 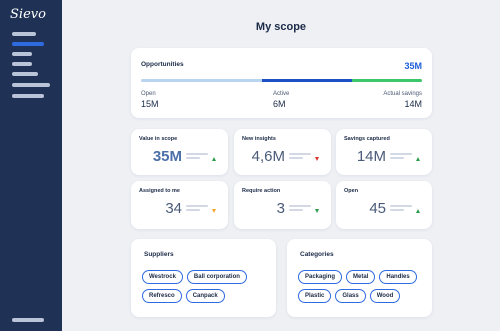 I want to click on metric-card-new-insights: New insights 4,6M, so click(x=282, y=152).